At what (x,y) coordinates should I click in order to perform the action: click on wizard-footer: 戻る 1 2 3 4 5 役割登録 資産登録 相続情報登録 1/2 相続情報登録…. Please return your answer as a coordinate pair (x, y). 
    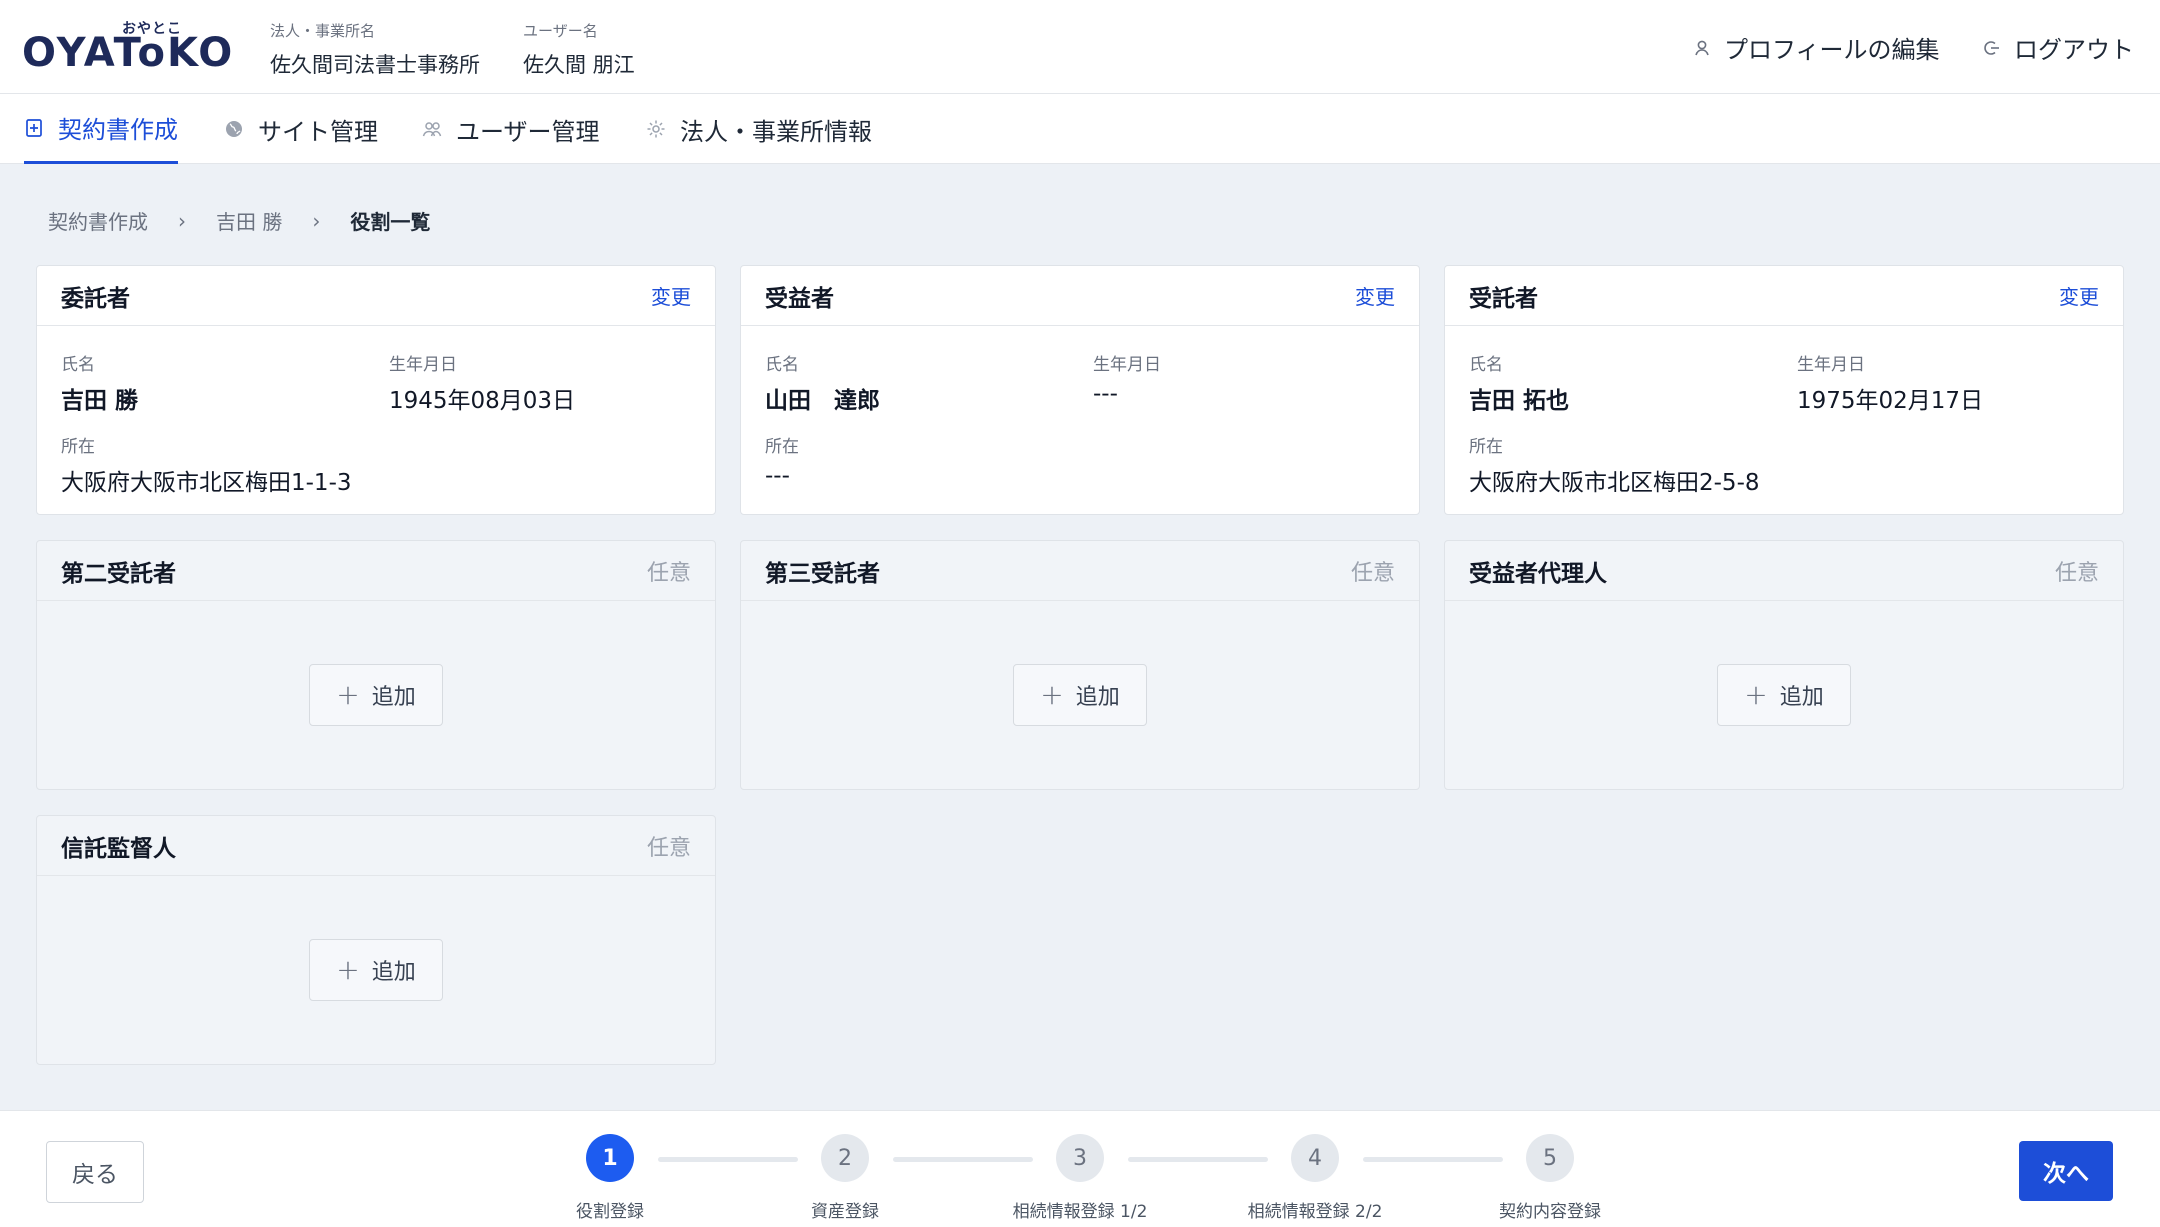
    Looking at the image, I should click on (1080, 1168).